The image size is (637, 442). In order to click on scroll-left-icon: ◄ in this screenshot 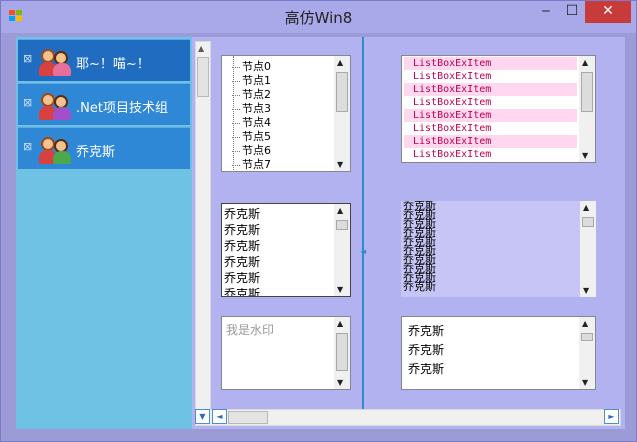, I will do `click(219, 416)`.